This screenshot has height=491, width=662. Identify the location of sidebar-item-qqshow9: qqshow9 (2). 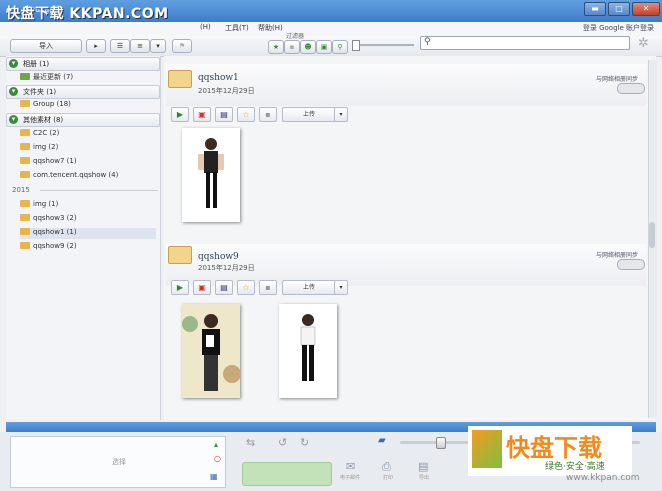
(48, 247).